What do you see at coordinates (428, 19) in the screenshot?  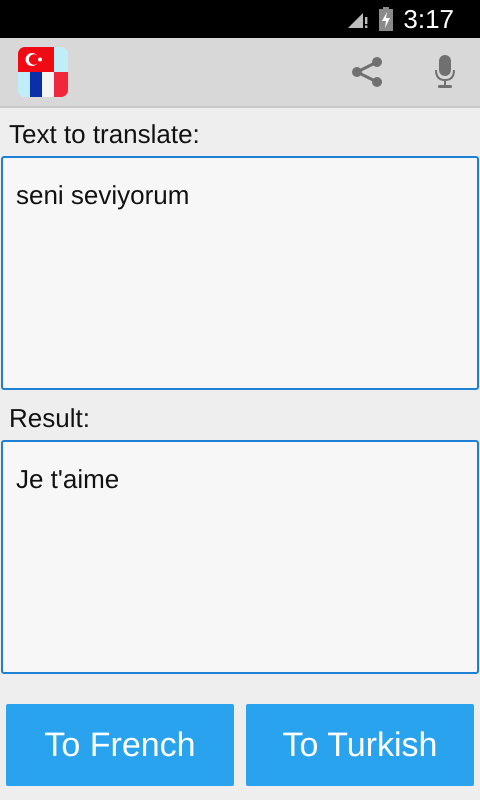 I see `clock-time: 3:17` at bounding box center [428, 19].